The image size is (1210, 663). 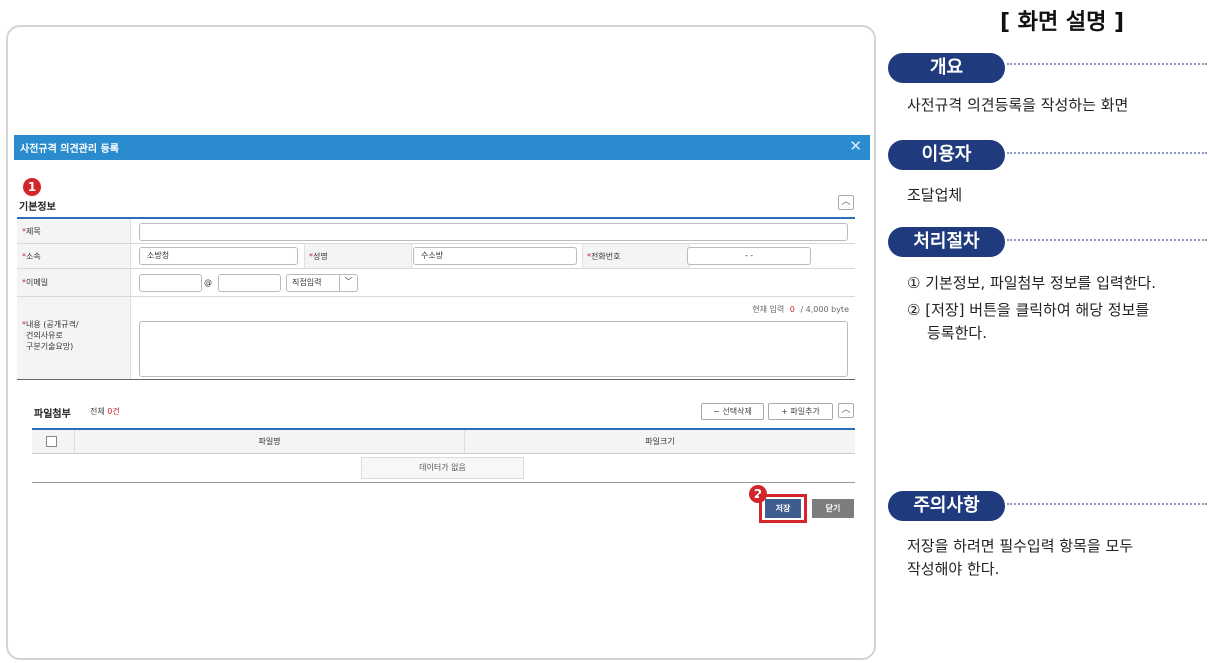 What do you see at coordinates (1107, 64) in the screenshot?
I see `overview-divider` at bounding box center [1107, 64].